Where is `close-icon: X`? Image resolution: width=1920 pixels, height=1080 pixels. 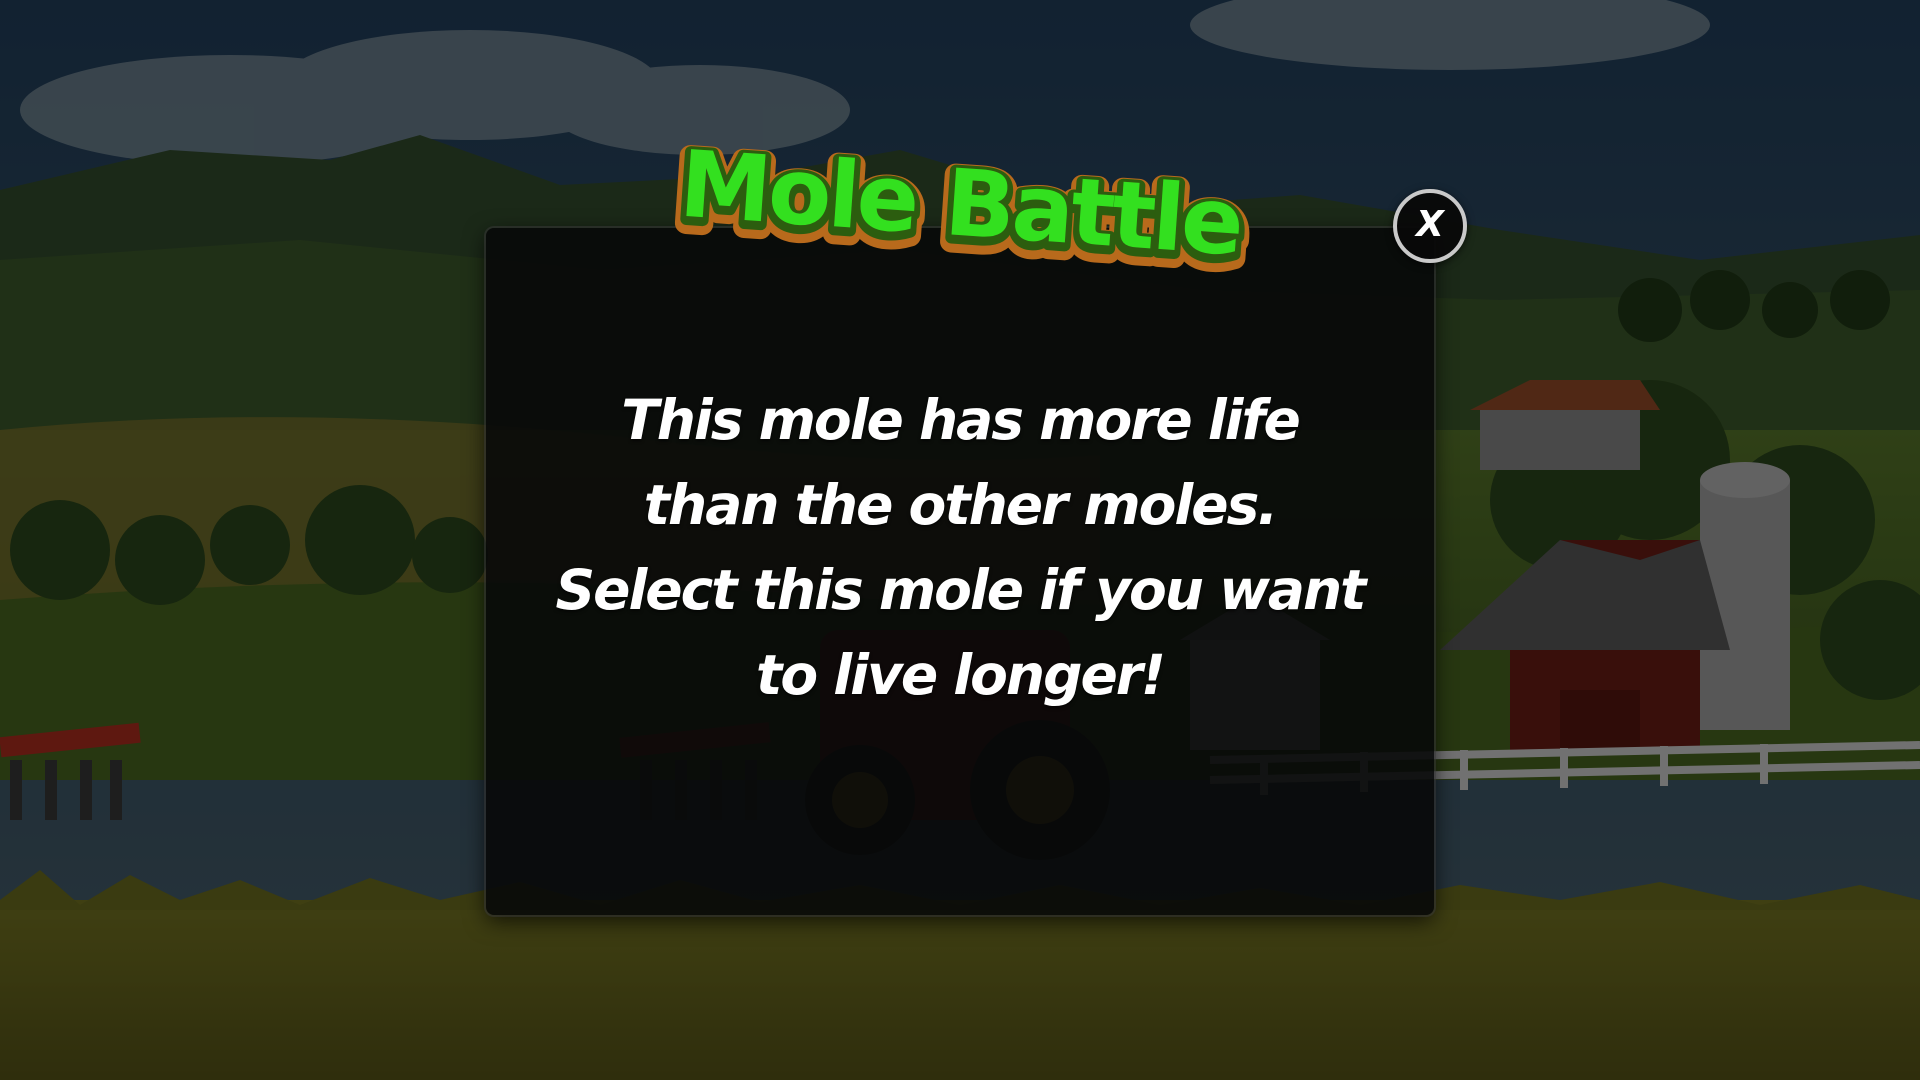
close-icon: X is located at coordinates (1430, 225).